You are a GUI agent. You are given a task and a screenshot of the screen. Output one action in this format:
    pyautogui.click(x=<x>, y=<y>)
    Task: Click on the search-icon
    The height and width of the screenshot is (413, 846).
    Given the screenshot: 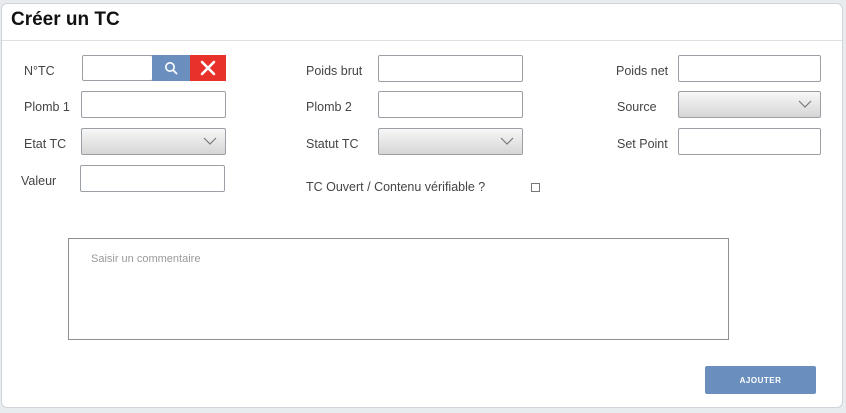 What is the action you would take?
    pyautogui.click(x=171, y=68)
    